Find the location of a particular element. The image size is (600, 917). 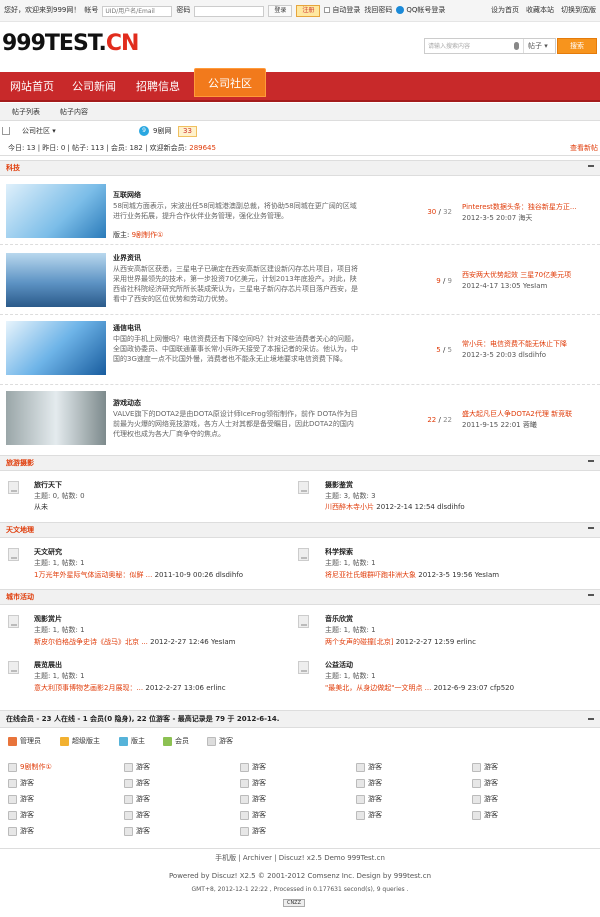

forum-title: 科学探索 is located at coordinates (339, 552).